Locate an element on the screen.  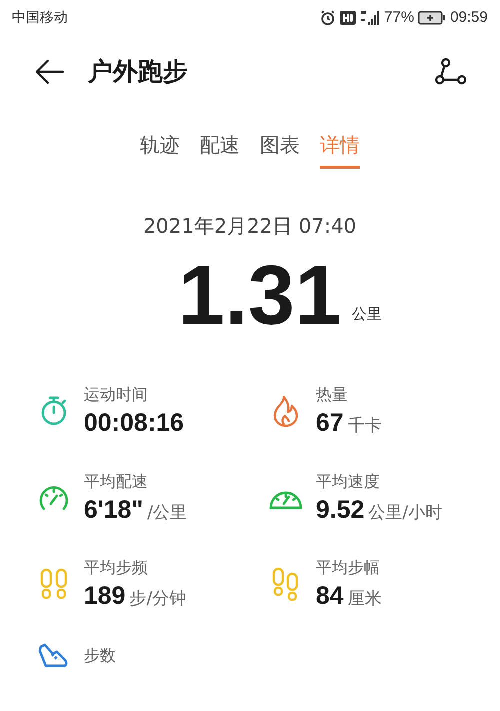
flame-icon is located at coordinates (286, 411).